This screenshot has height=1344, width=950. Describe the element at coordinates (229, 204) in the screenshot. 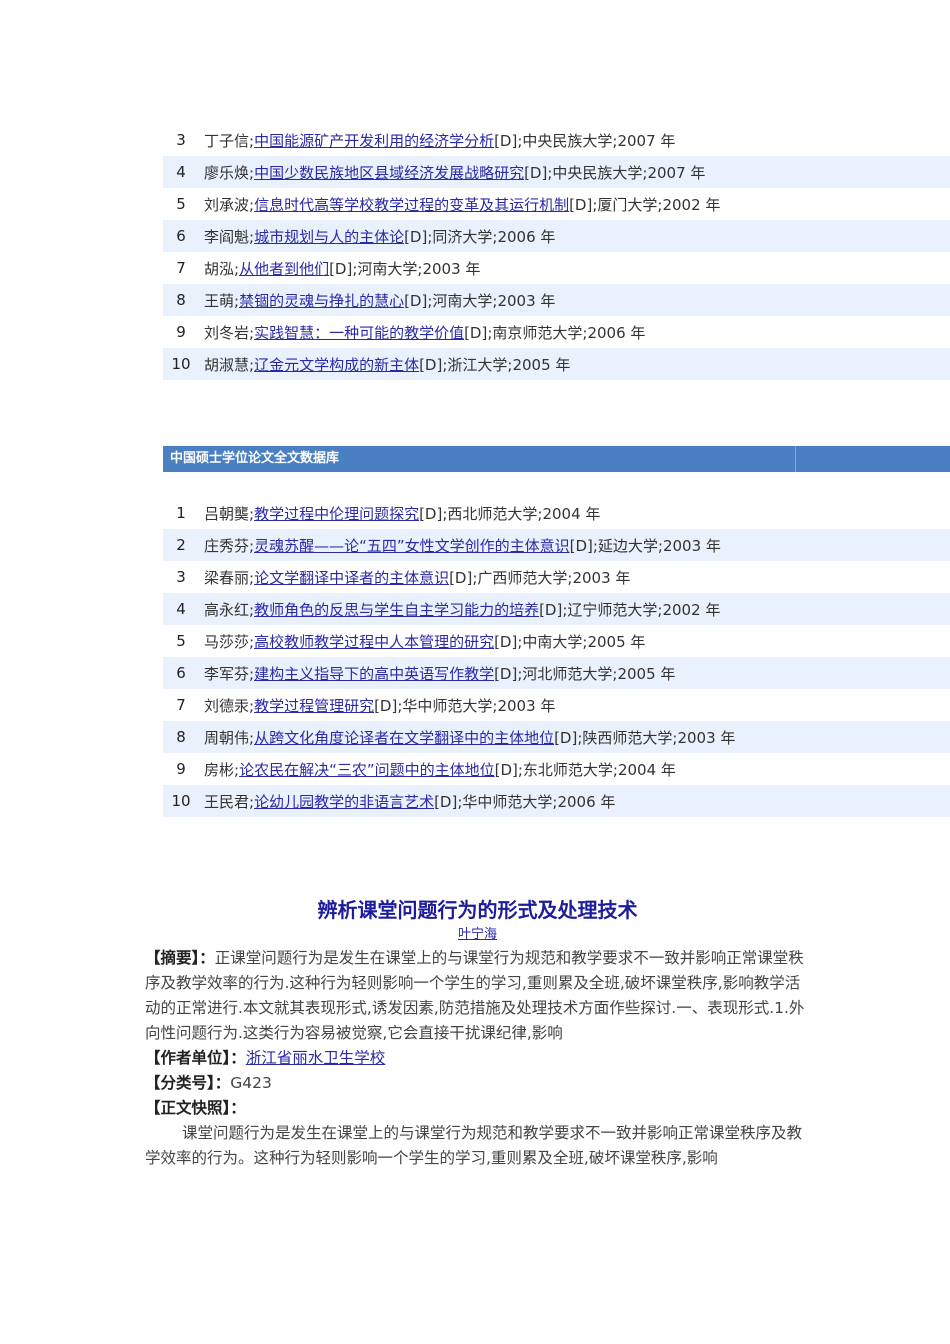

I see `item-author: 刘承波;` at that location.